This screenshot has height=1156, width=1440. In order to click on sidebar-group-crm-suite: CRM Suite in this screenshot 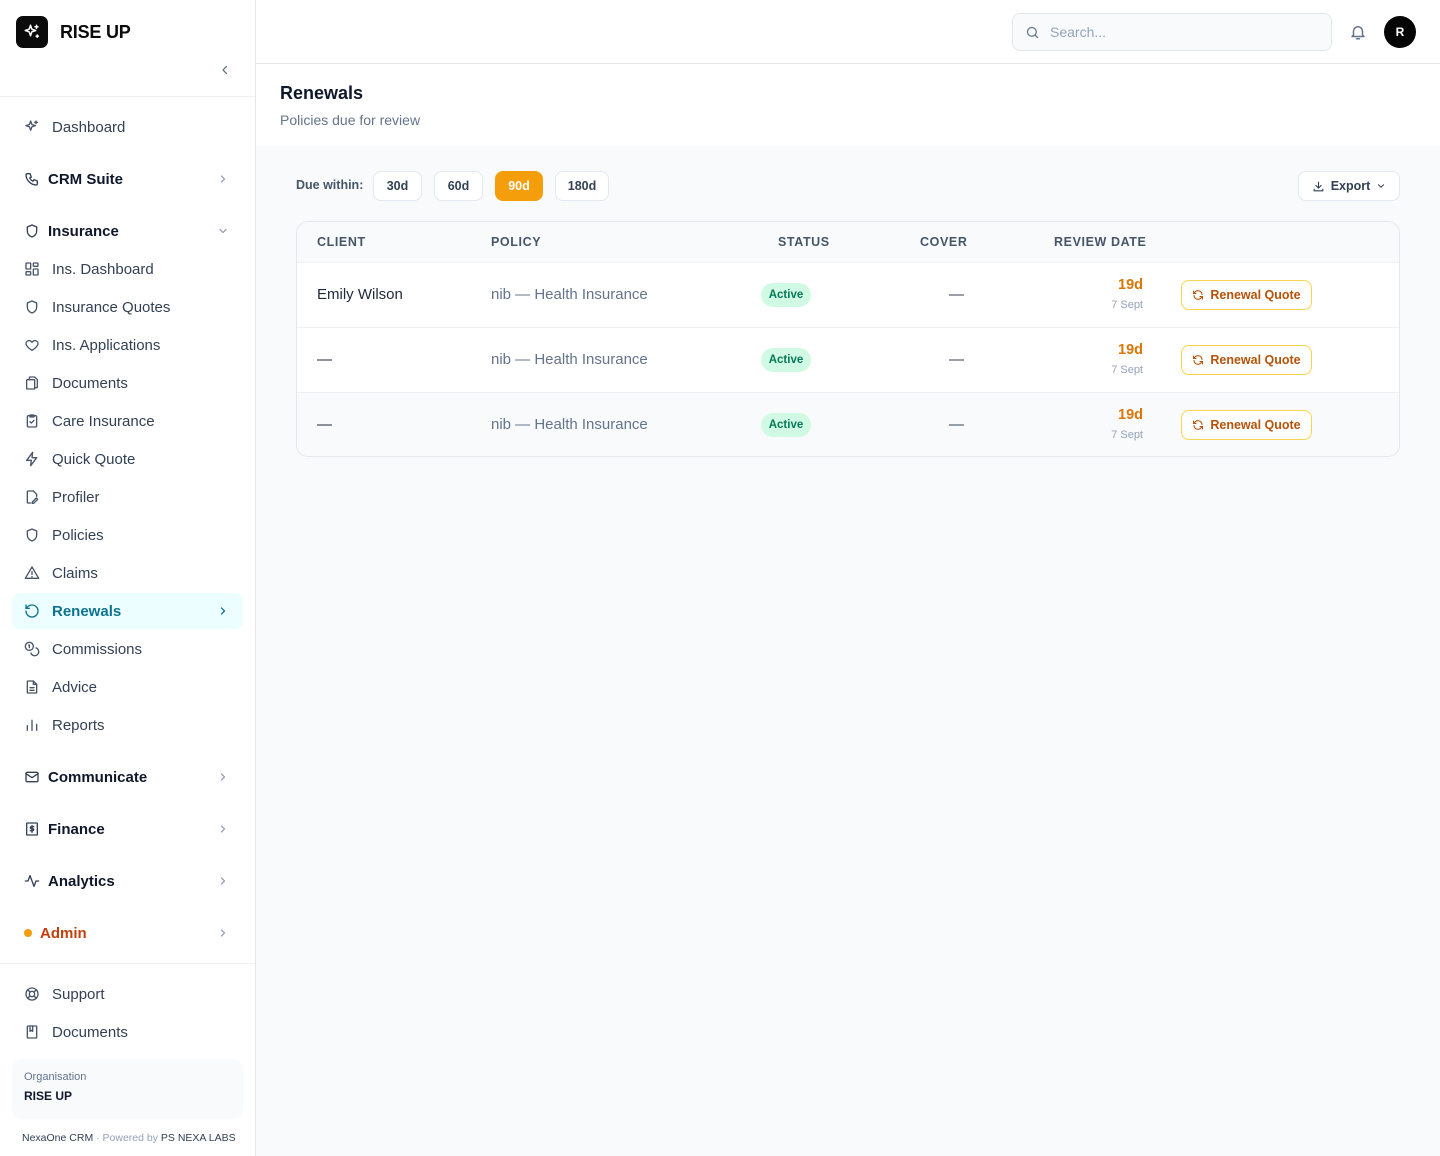, I will do `click(127, 179)`.